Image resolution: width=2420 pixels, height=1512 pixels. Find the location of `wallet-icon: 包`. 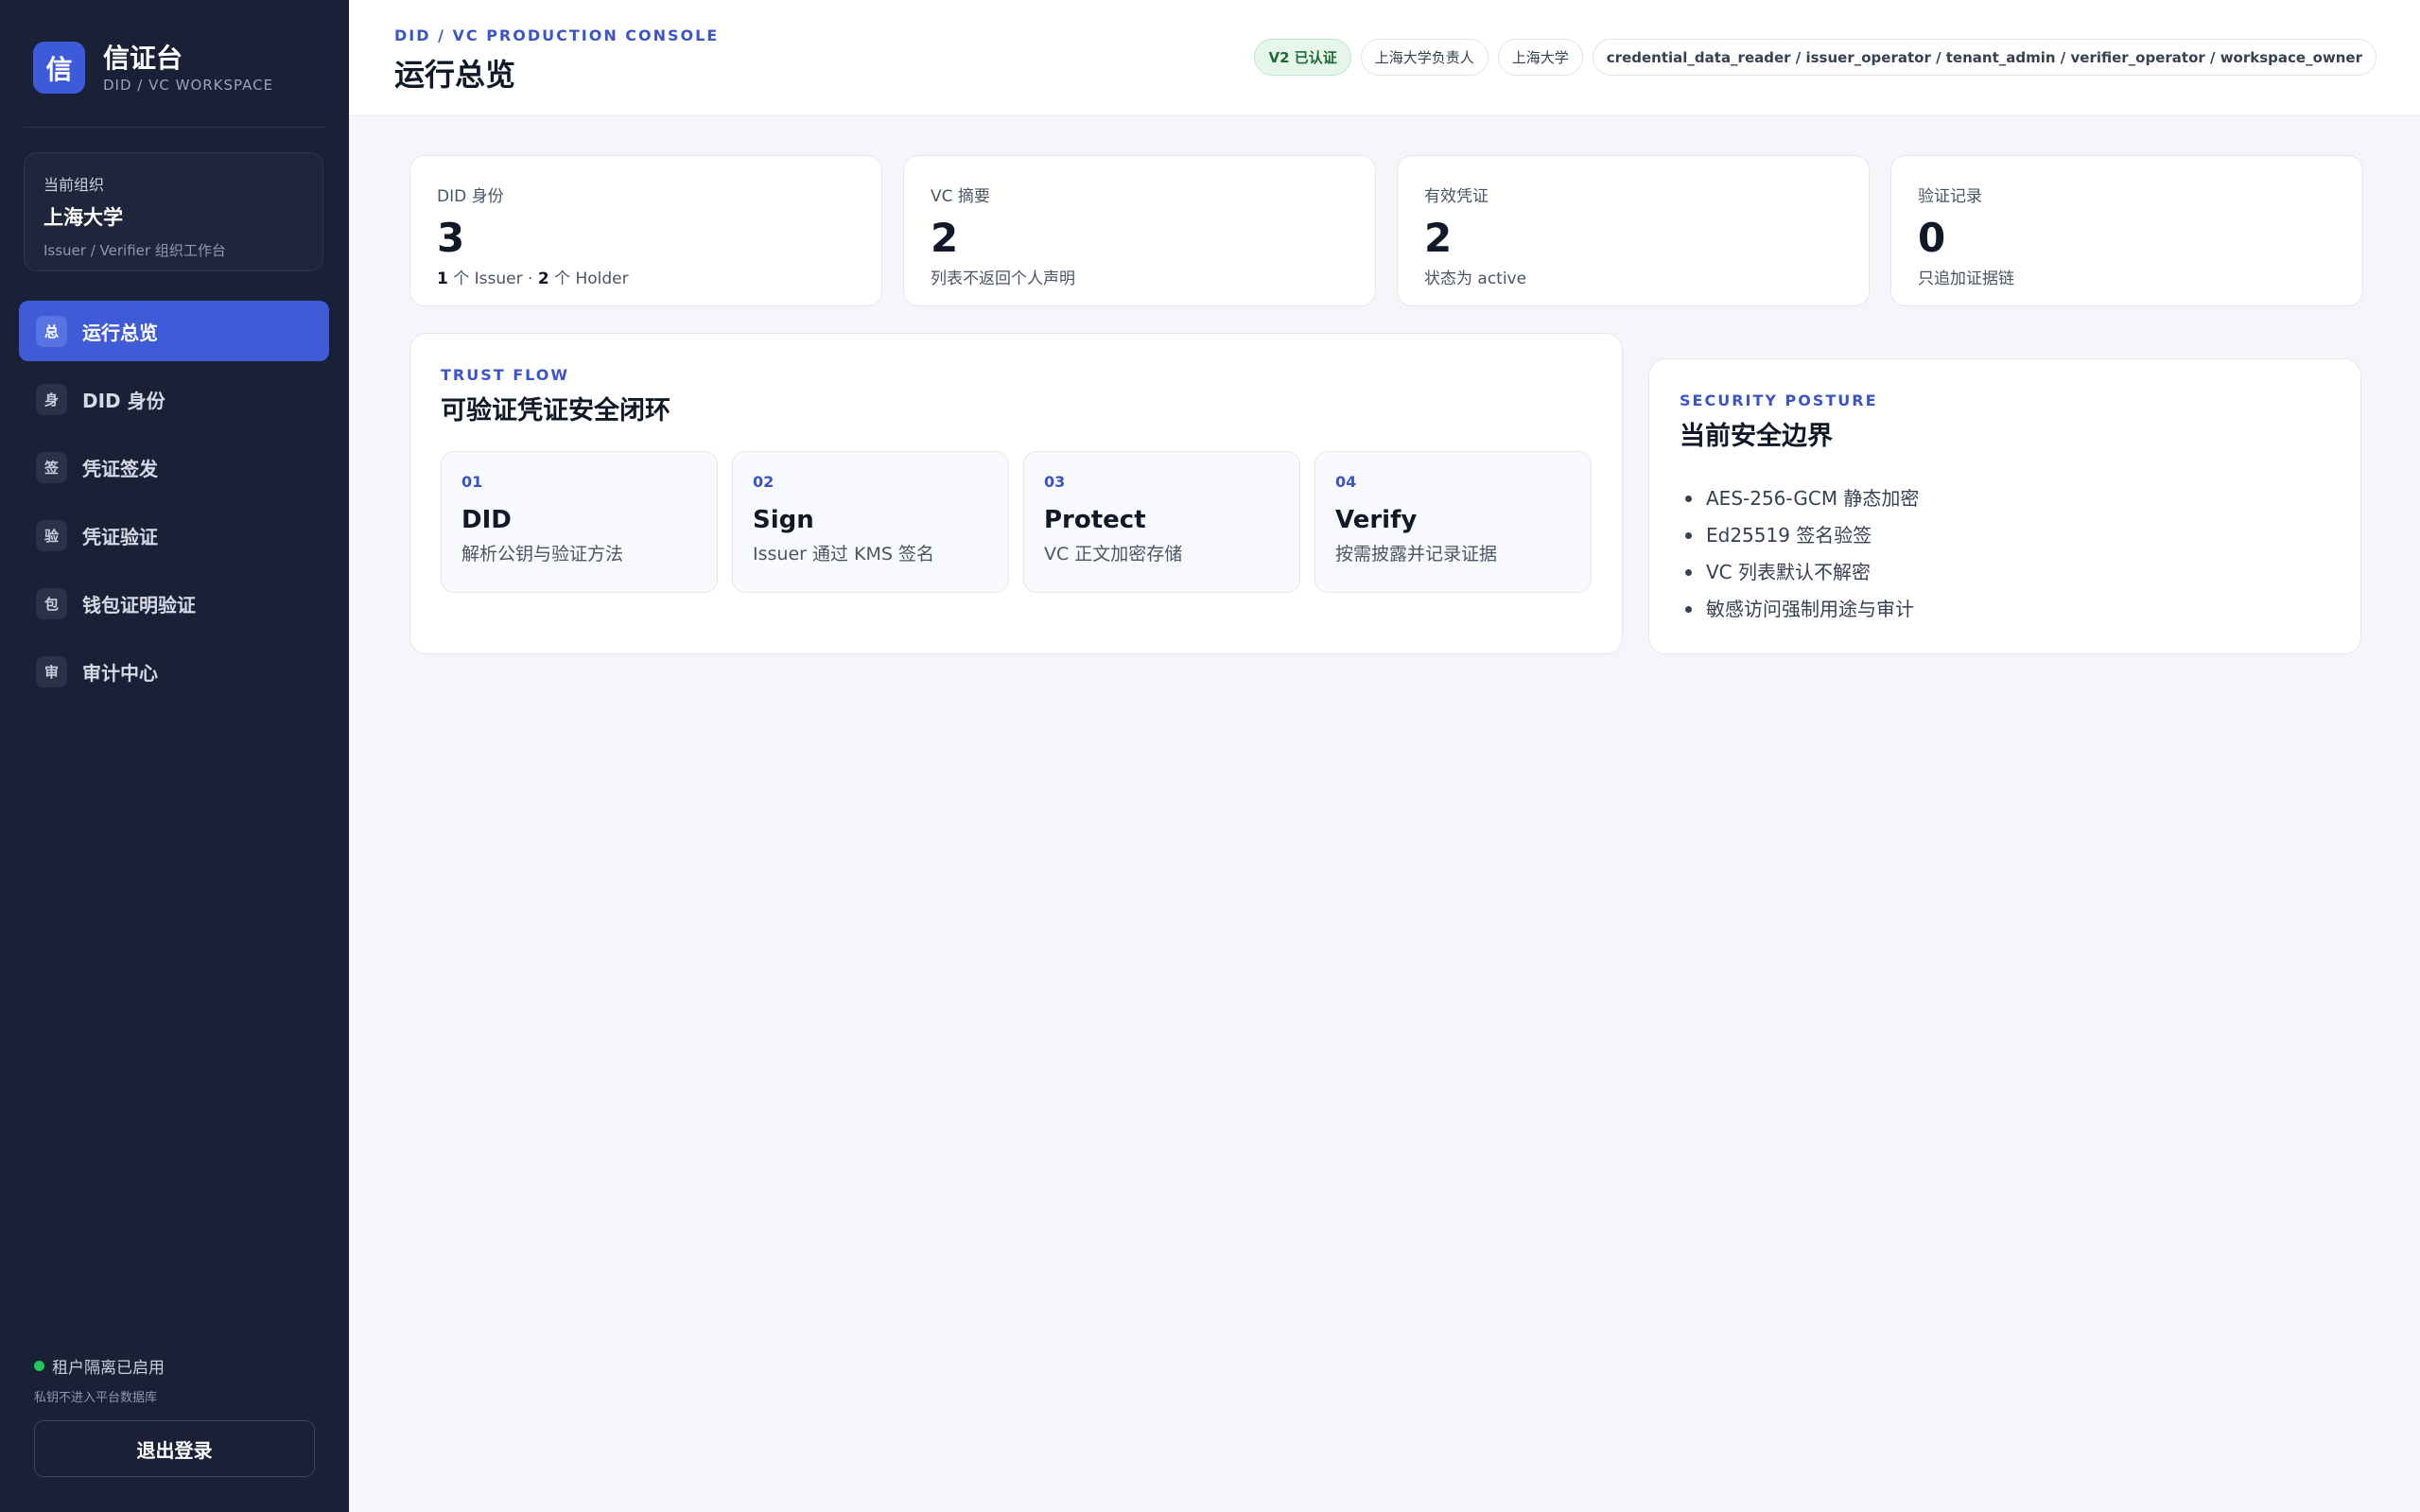

wallet-icon: 包 is located at coordinates (52, 603).